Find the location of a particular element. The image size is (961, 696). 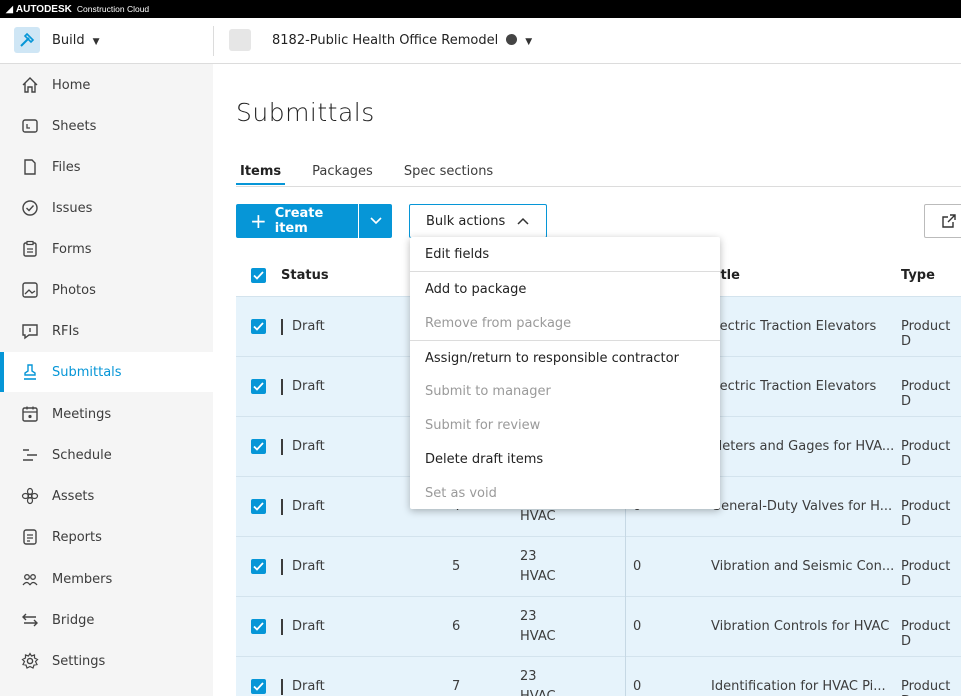

column-header-status: Status is located at coordinates (305, 275).